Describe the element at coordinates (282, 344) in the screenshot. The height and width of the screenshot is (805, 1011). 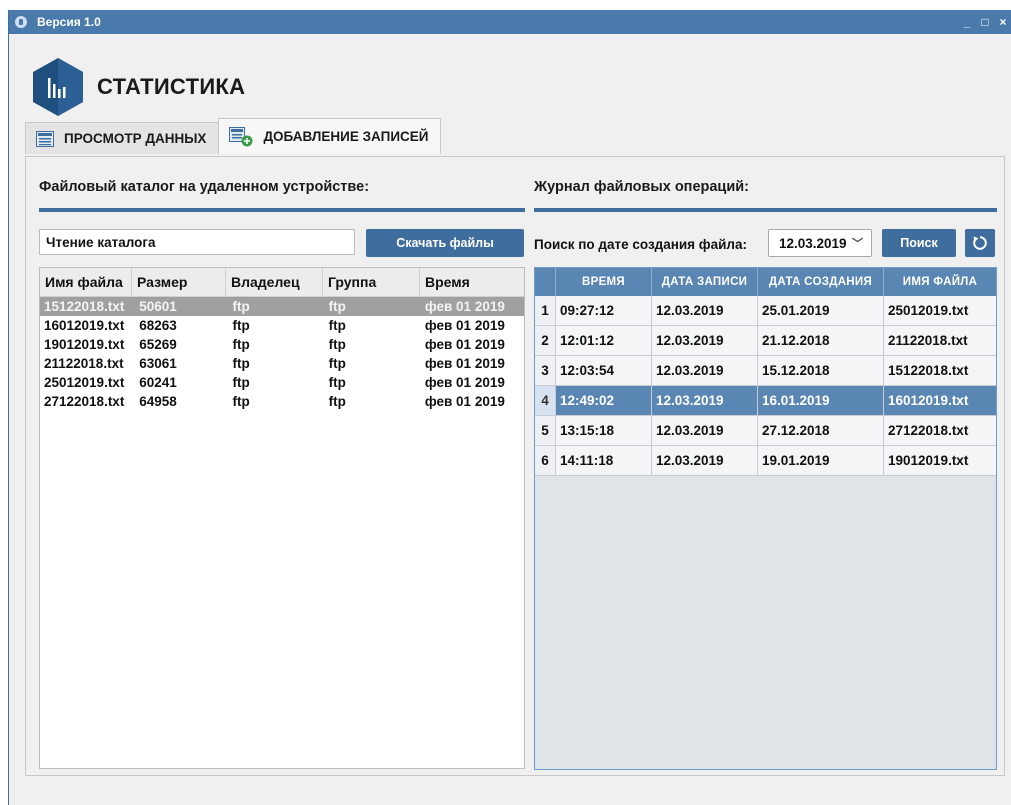
I see `file-row: 19012019.txt 65269 ftp ftp фев 01 2019` at that location.